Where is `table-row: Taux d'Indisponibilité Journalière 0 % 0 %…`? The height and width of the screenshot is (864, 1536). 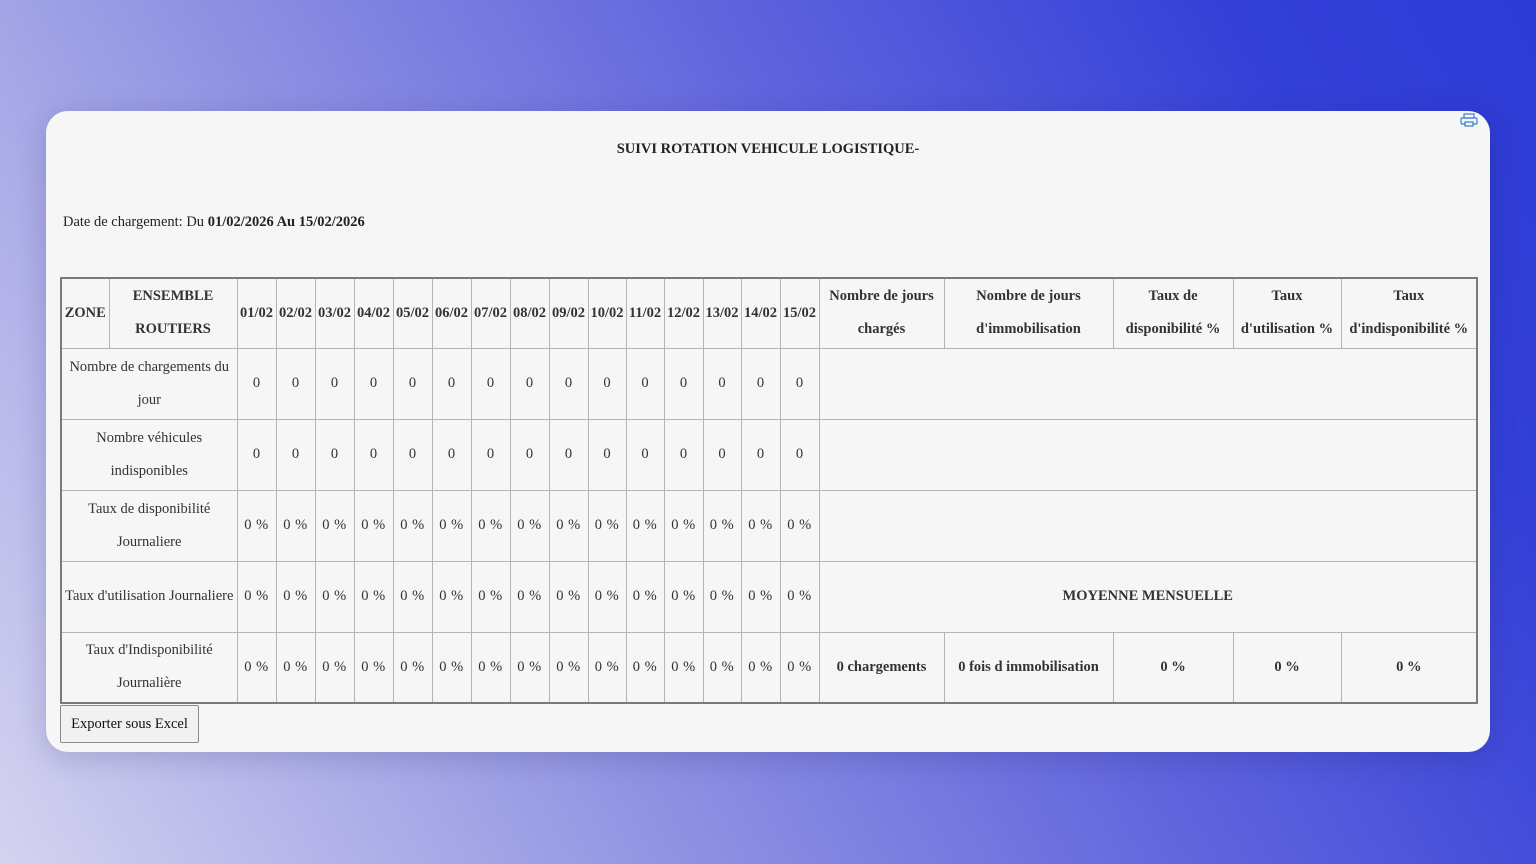 table-row: Taux d'Indisponibilité Journalière 0 % 0 %… is located at coordinates (769, 667).